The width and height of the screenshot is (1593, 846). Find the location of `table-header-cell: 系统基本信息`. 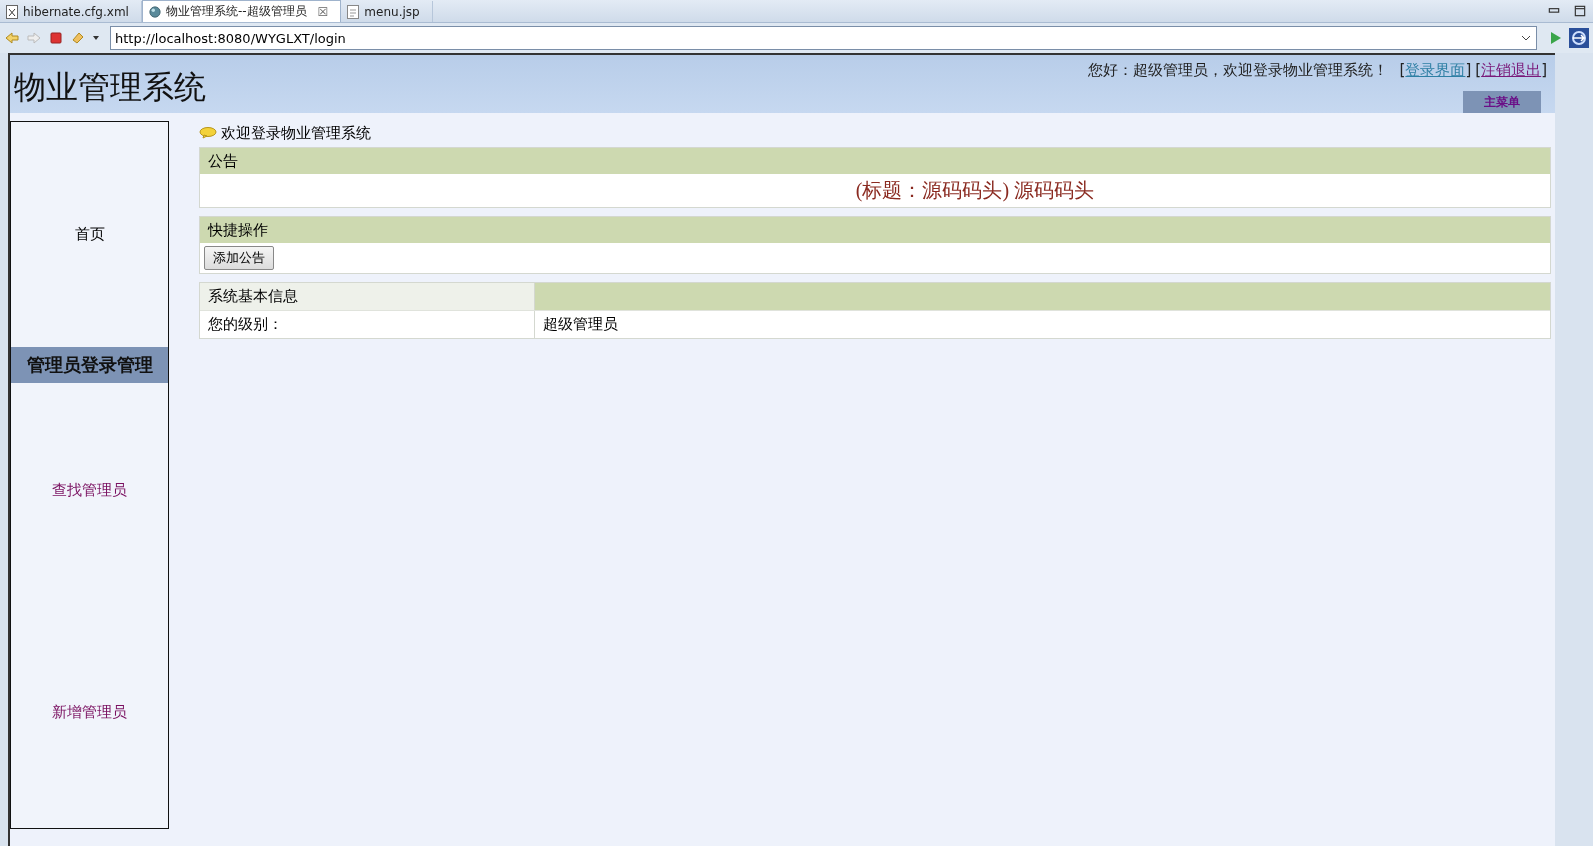

table-header-cell: 系统基本信息 is located at coordinates (367, 296).